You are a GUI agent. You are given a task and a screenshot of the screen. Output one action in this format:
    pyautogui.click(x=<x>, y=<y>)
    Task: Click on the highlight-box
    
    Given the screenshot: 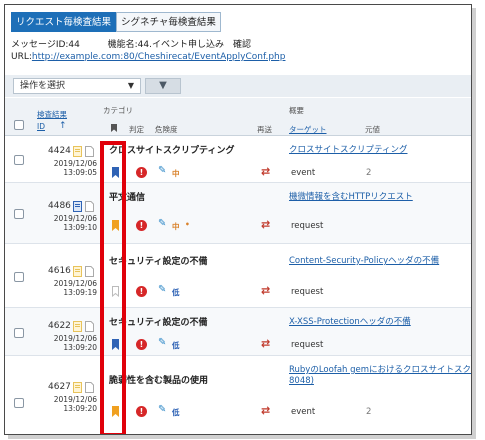 What is the action you would take?
    pyautogui.click(x=113, y=287)
    